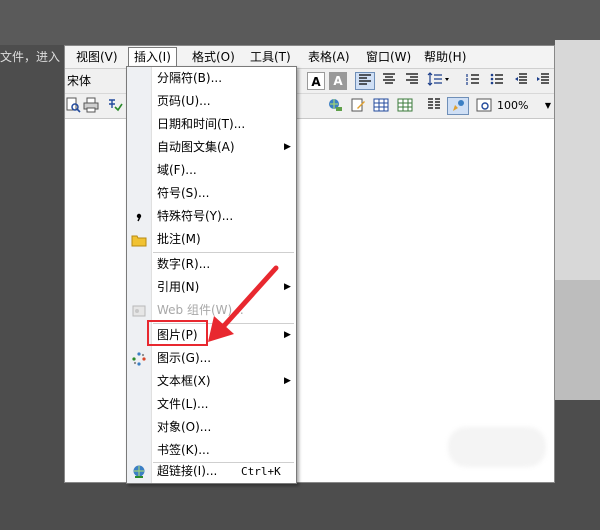  I want to click on document-edit-icon, so click(358, 106).